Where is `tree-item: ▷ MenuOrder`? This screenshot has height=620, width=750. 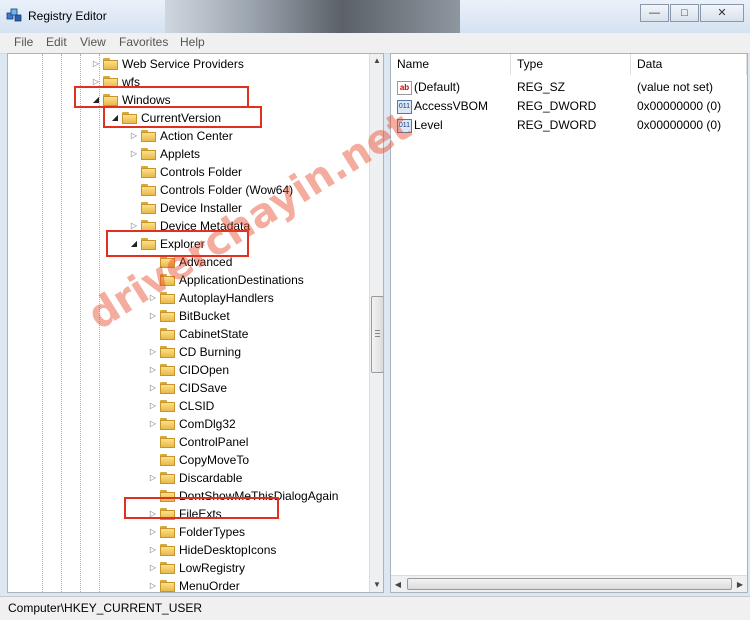 tree-item: ▷ MenuOrder is located at coordinates (188, 584).